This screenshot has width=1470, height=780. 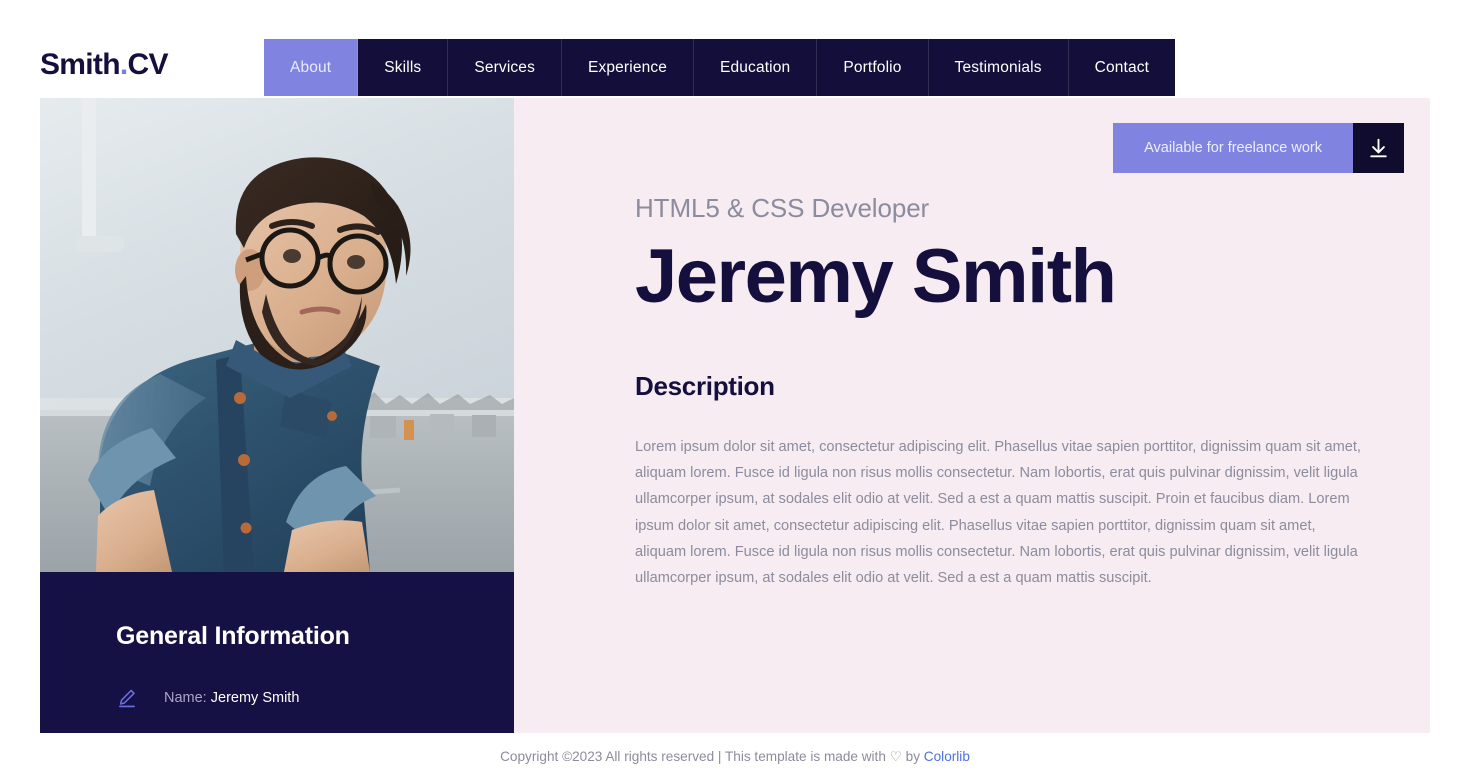 I want to click on availability-group: Available for freelance work, so click(x=1258, y=148).